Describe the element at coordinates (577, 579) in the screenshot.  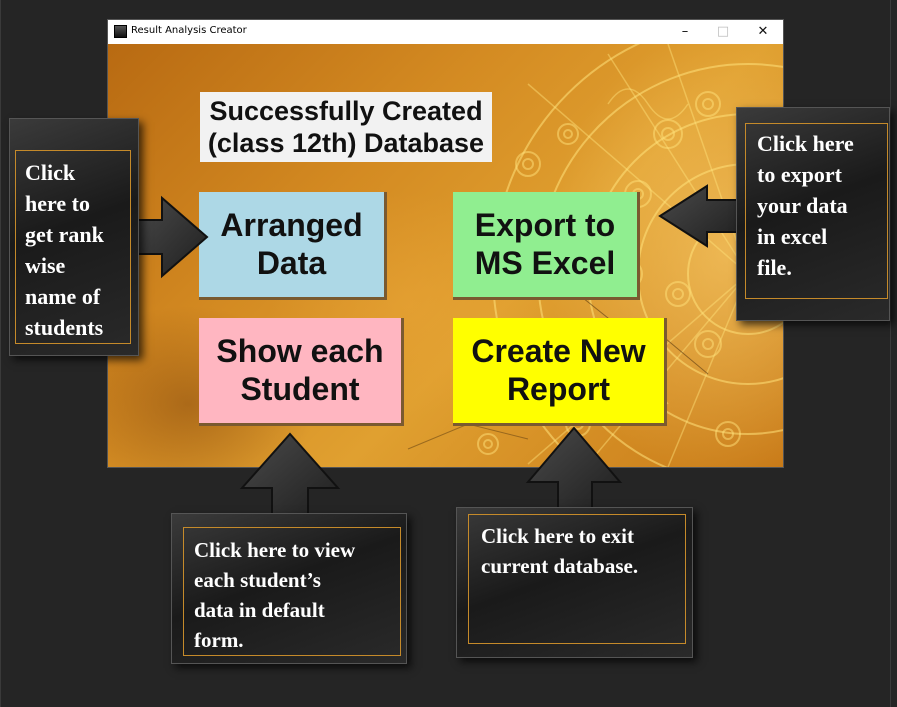
I see `callout-create-text: Click here to exit current database.` at that location.